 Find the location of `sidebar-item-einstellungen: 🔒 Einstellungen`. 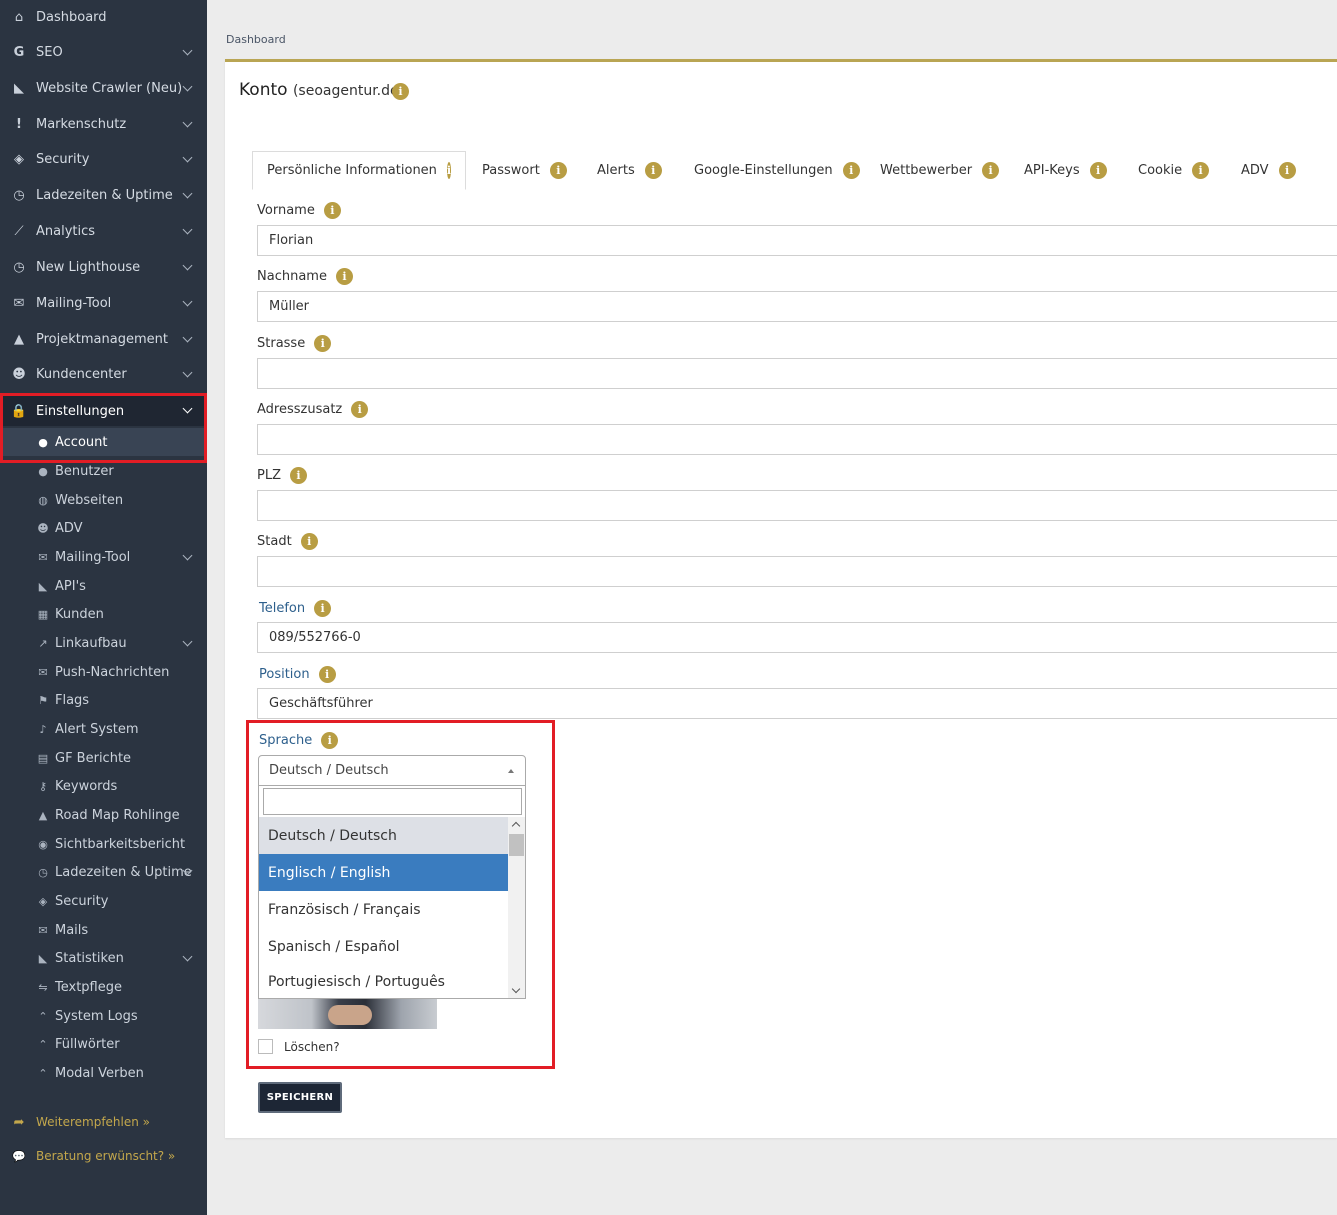

sidebar-item-einstellungen: 🔒 Einstellungen is located at coordinates (103, 411).